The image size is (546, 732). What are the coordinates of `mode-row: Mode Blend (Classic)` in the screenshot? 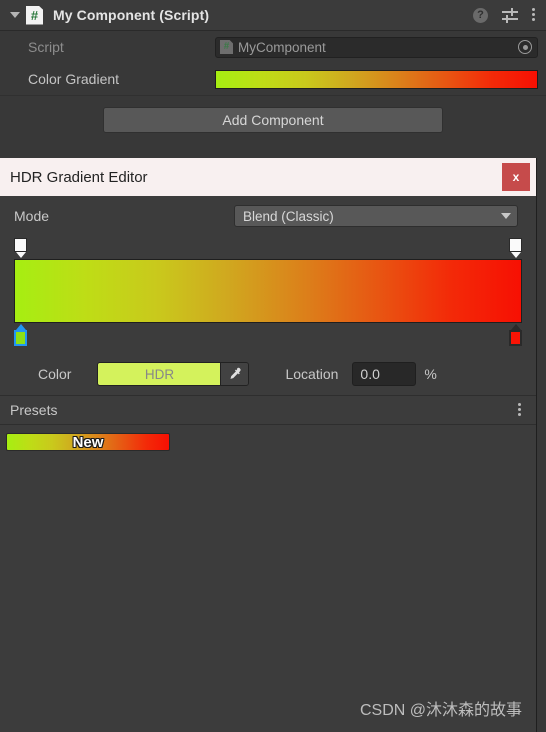 It's located at (268, 216).